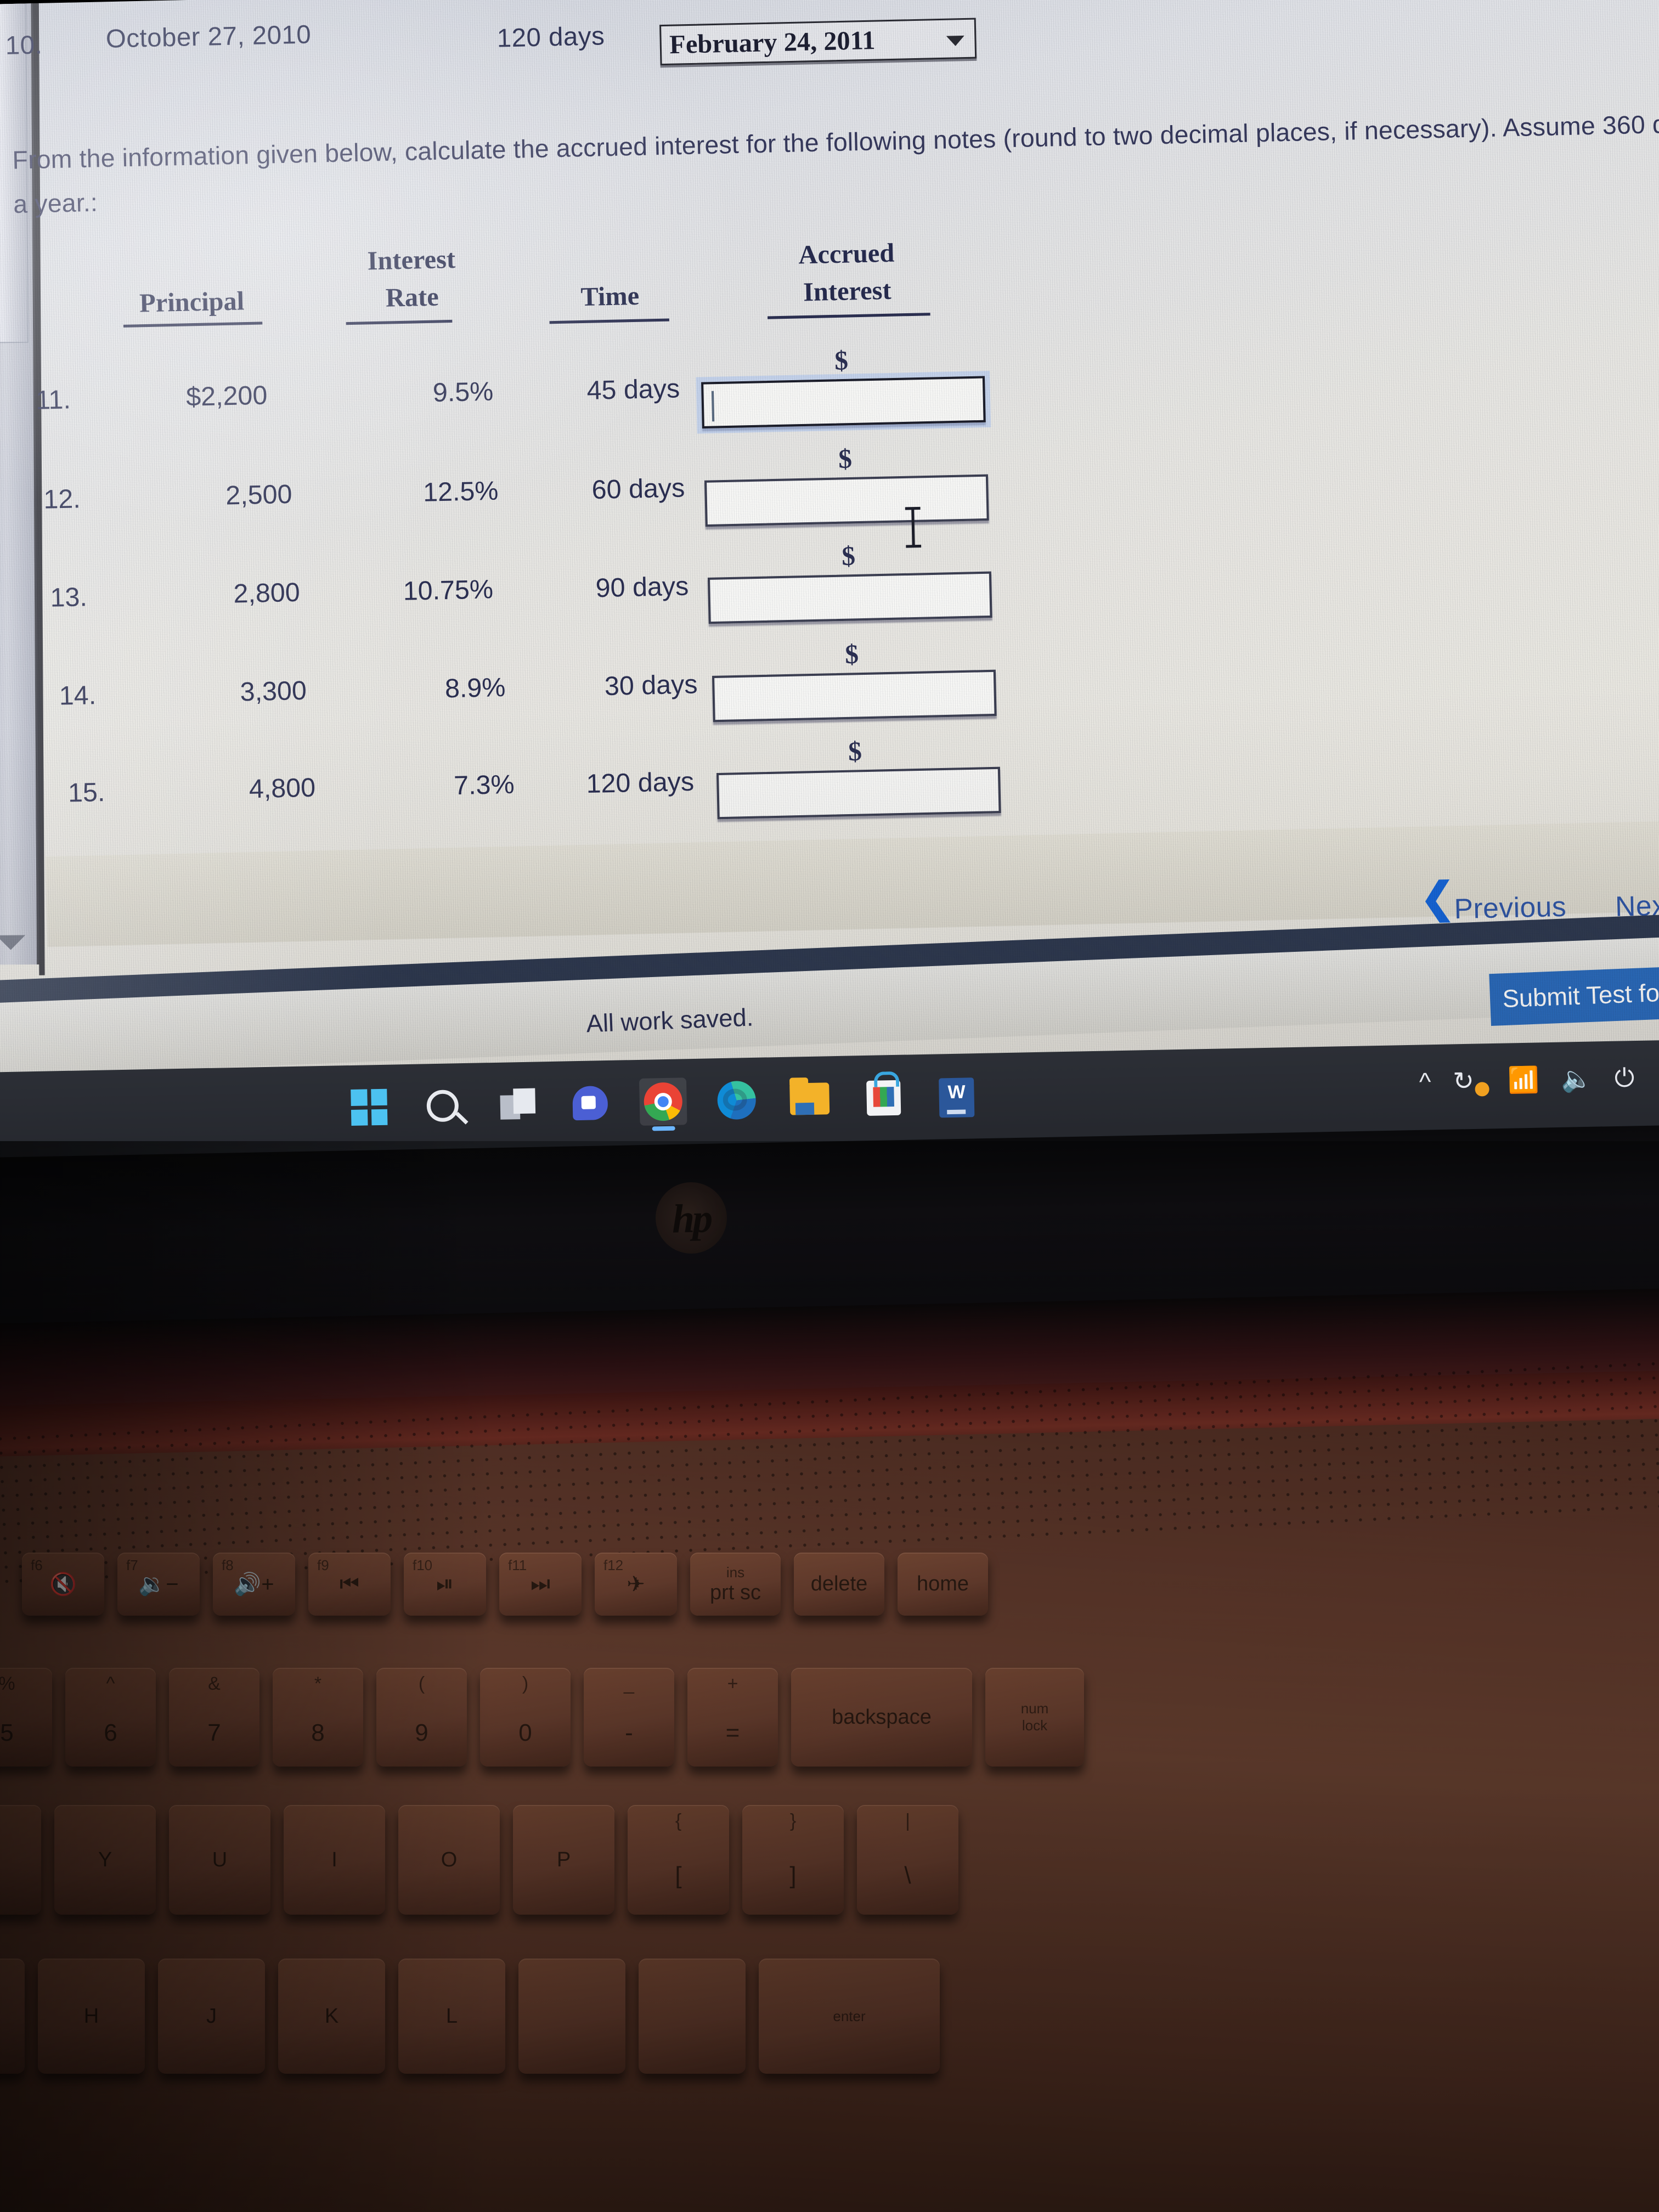 The height and width of the screenshot is (2212, 1659). I want to click on windows-start-icon, so click(369, 1108).